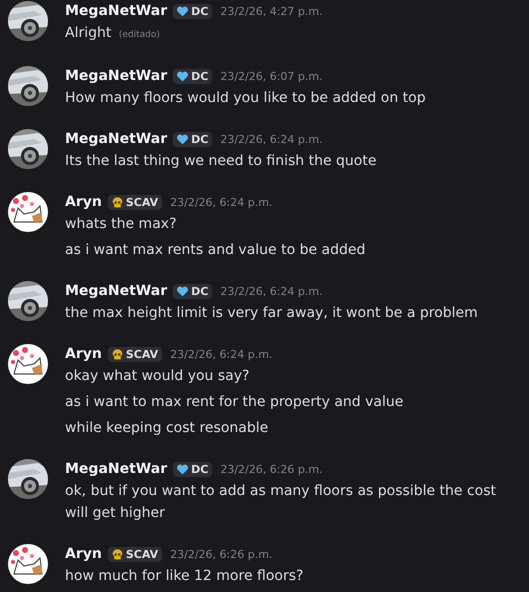 This screenshot has width=529, height=592. Describe the element at coordinates (139, 35) in the screenshot. I see `edited-label: (editado)` at that location.